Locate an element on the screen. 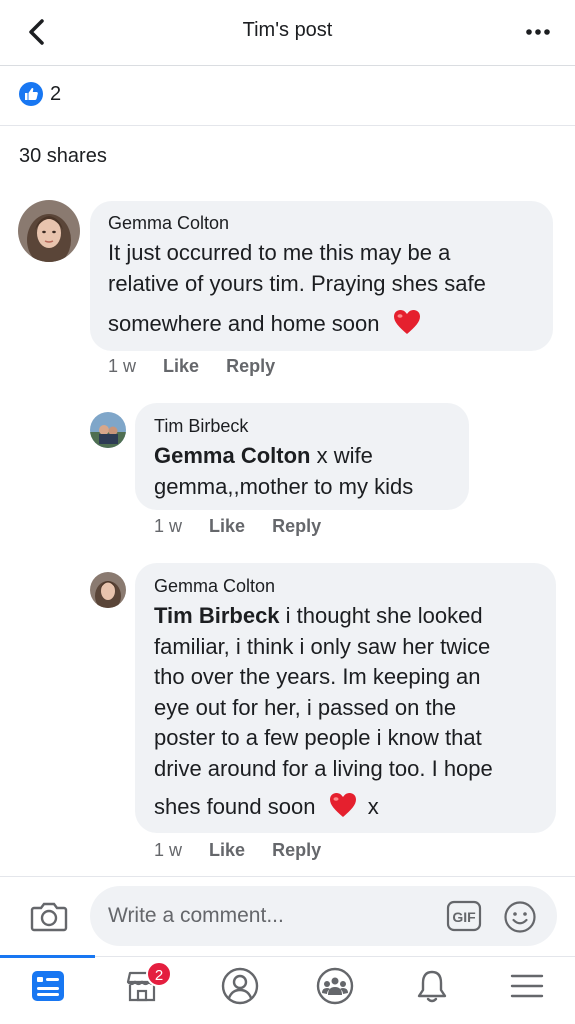 The height and width of the screenshot is (1024, 575). emoji-icon is located at coordinates (520, 917).